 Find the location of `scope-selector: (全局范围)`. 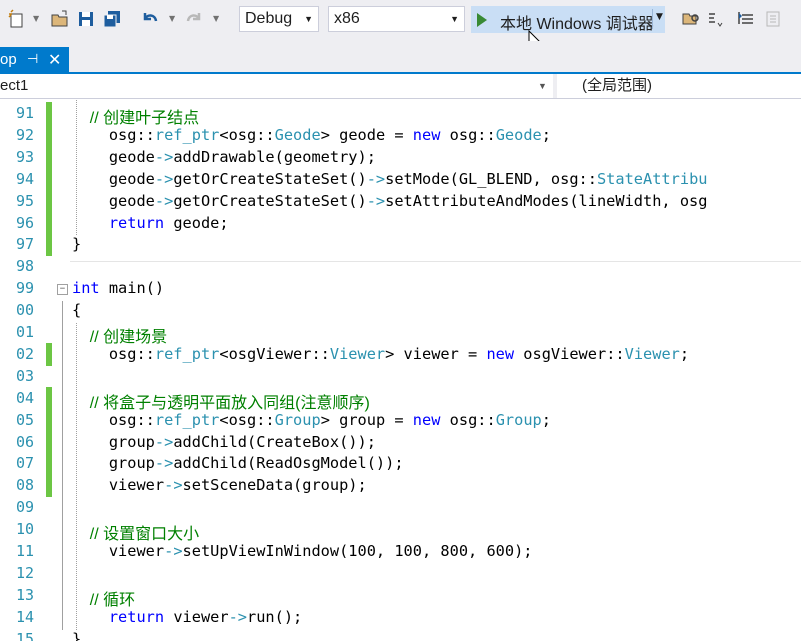

scope-selector: (全局范围) is located at coordinates (689, 86).